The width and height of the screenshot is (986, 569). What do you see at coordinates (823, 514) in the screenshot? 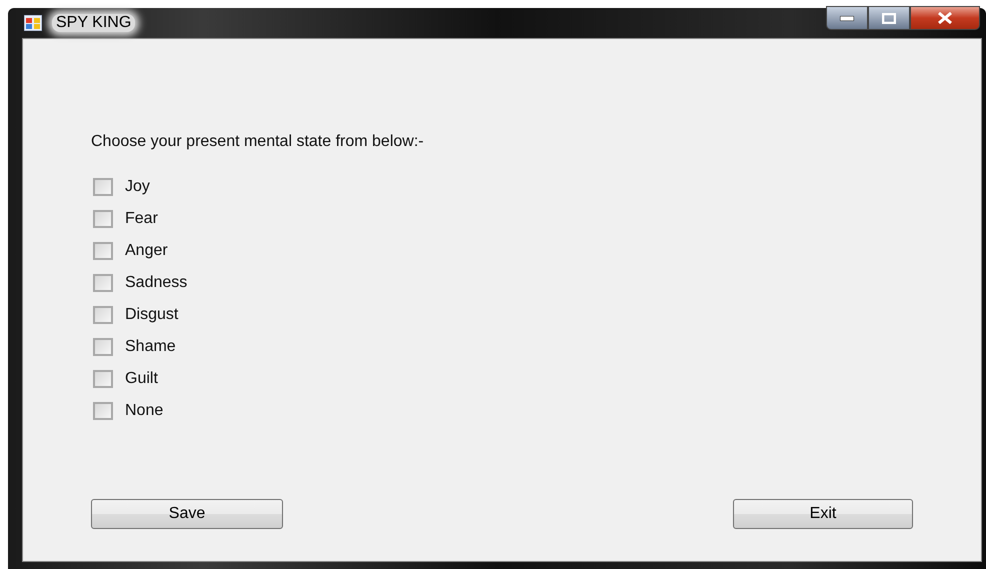
I see `exit-button: Exit` at bounding box center [823, 514].